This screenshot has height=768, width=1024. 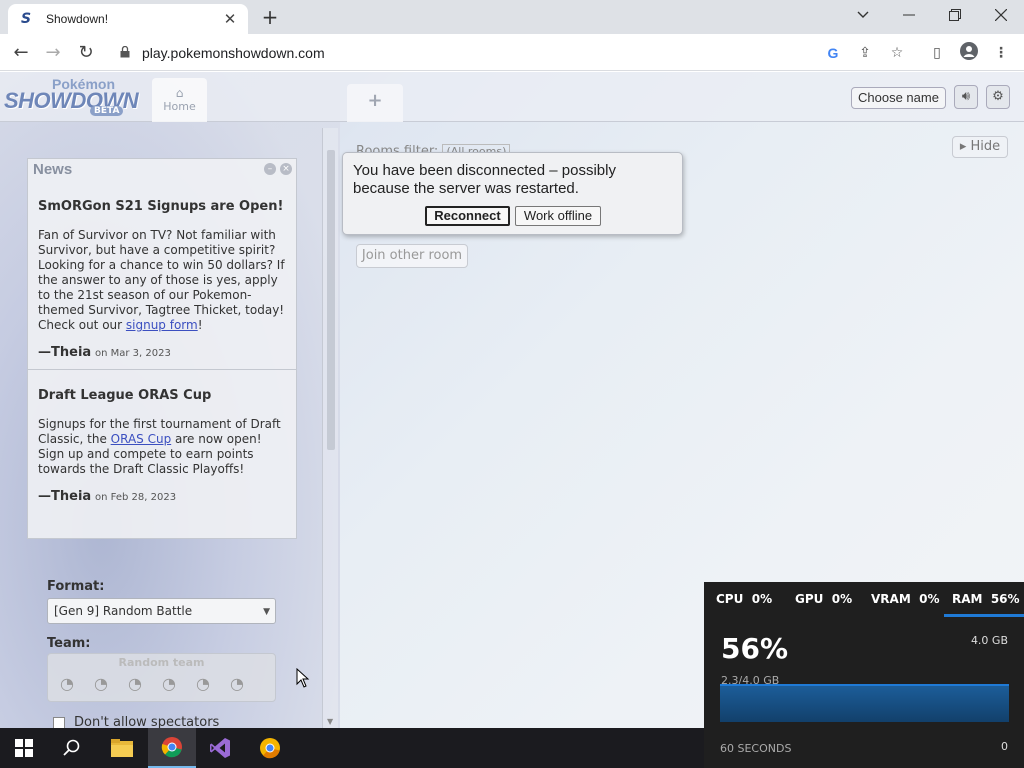 What do you see at coordinates (125, 395) in the screenshot?
I see `news-heading: Draft League ORAS Cup` at bounding box center [125, 395].